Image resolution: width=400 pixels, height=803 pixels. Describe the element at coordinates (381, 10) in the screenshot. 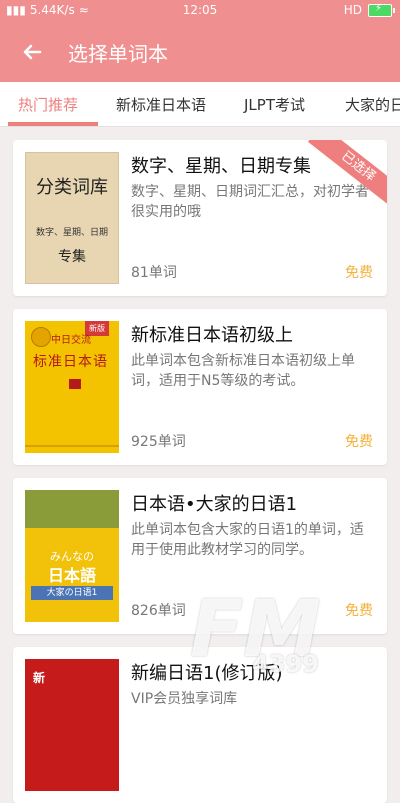

I see `battery-icon: ⚡` at that location.